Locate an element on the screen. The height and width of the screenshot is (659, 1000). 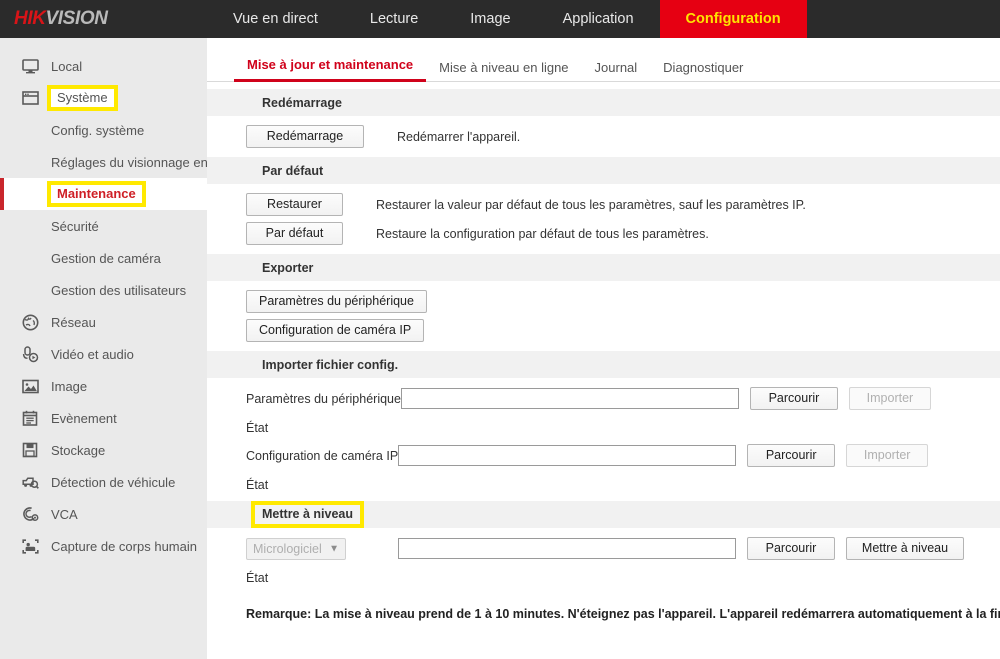
section-header-import: Importer fichier config. is located at coordinates (603, 364).